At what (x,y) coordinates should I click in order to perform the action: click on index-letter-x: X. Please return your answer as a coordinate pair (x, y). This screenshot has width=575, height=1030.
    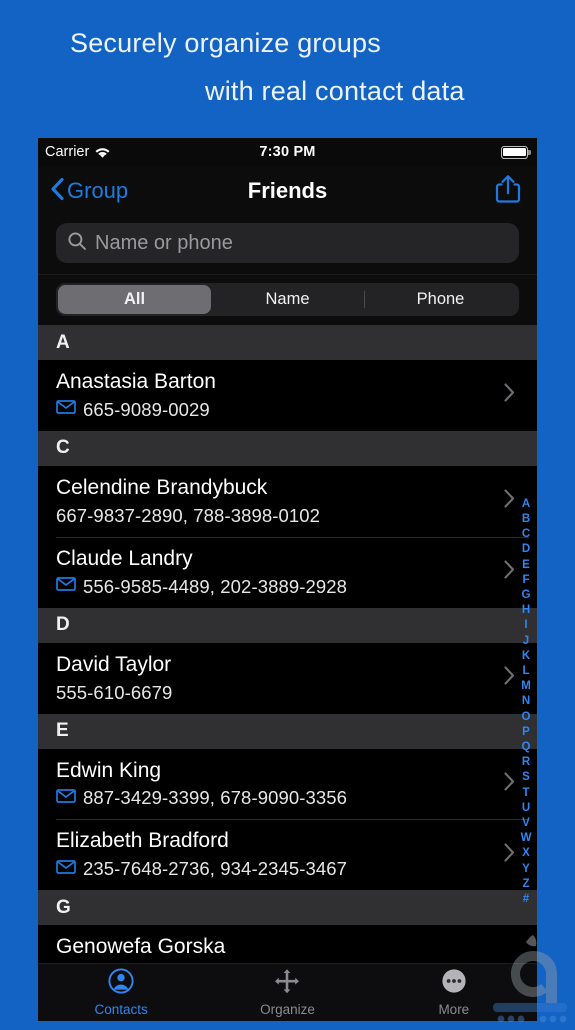
    Looking at the image, I should click on (526, 853).